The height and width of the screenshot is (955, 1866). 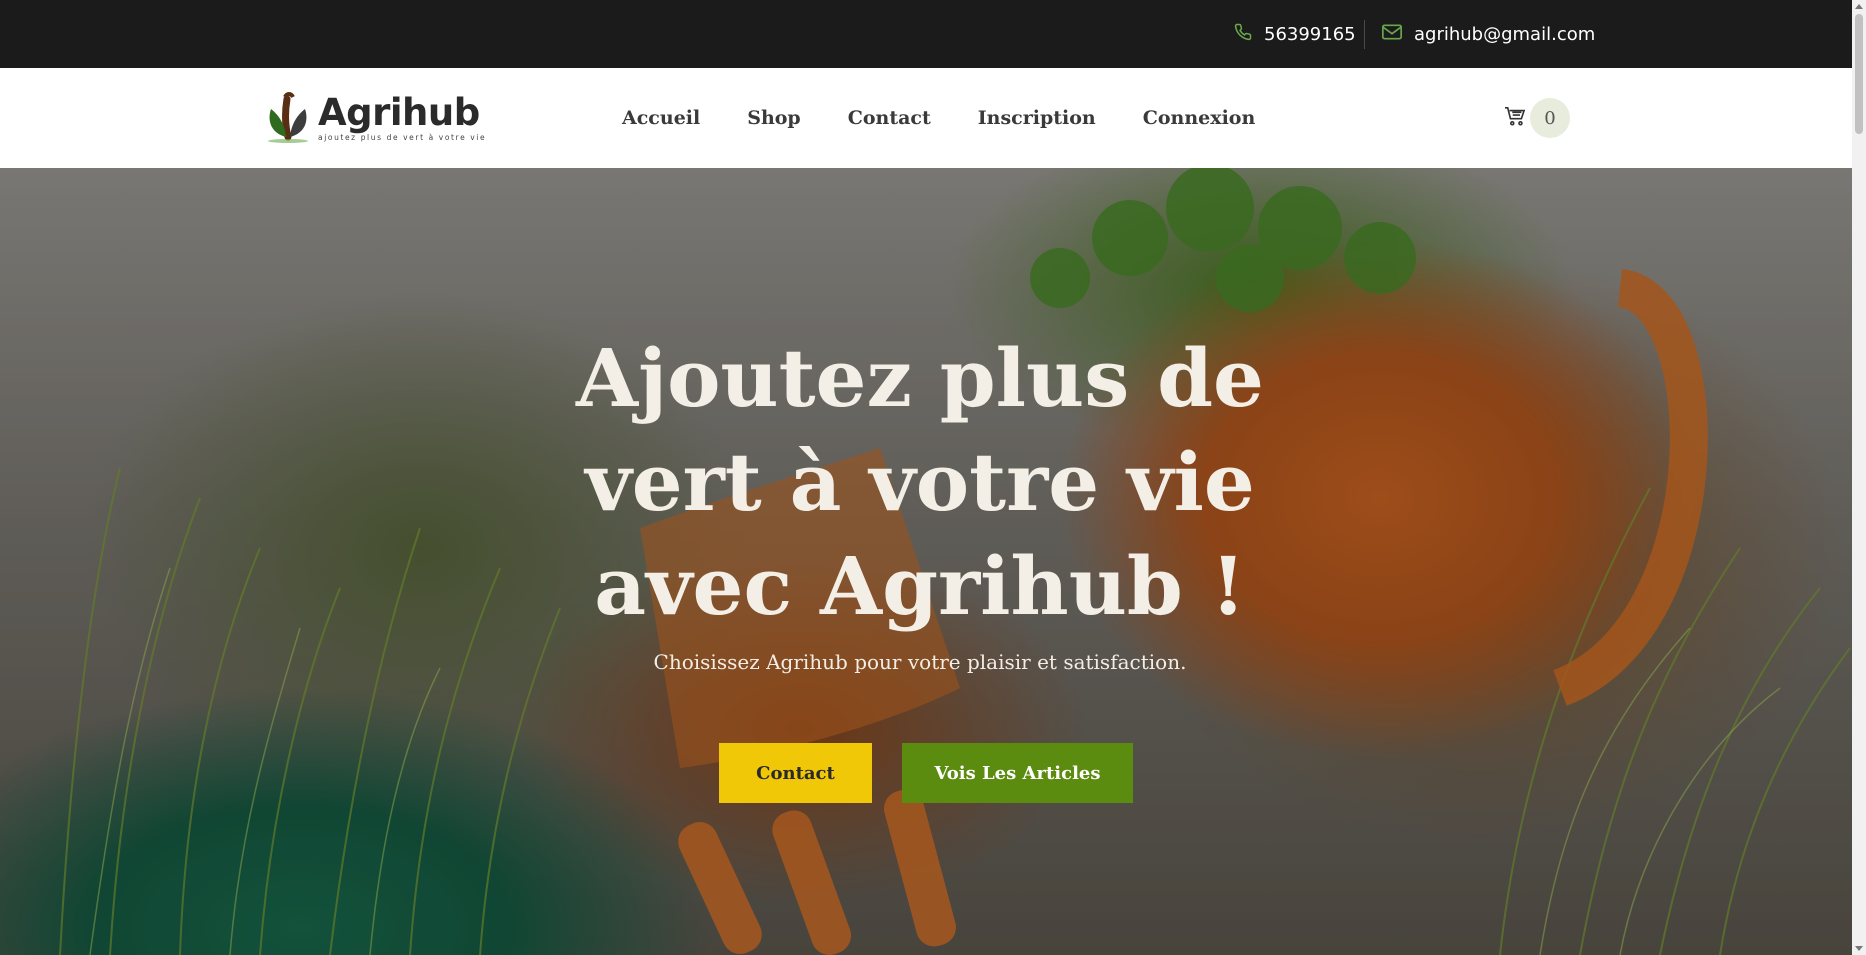 I want to click on nav-item-shop: Shop, so click(x=774, y=118).